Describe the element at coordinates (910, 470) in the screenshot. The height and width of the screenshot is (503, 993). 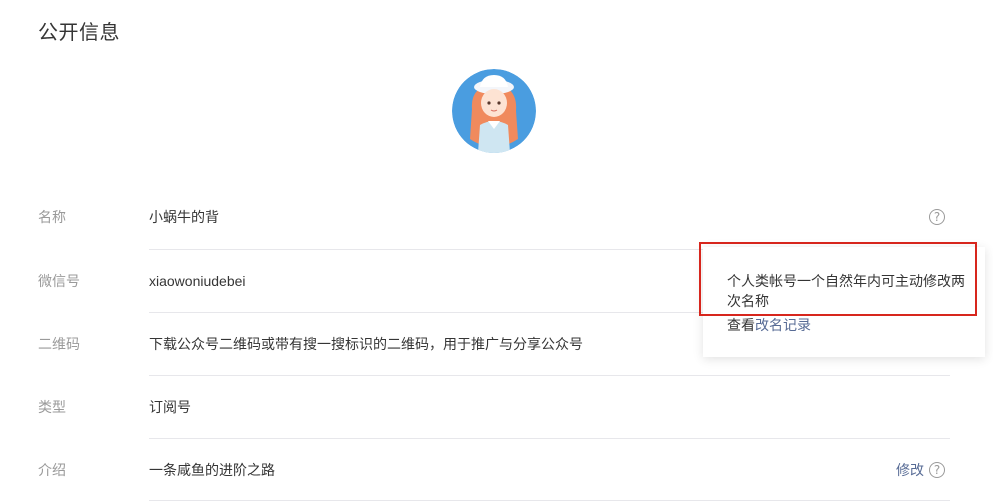
I see `edit-intro-link: 修改` at that location.